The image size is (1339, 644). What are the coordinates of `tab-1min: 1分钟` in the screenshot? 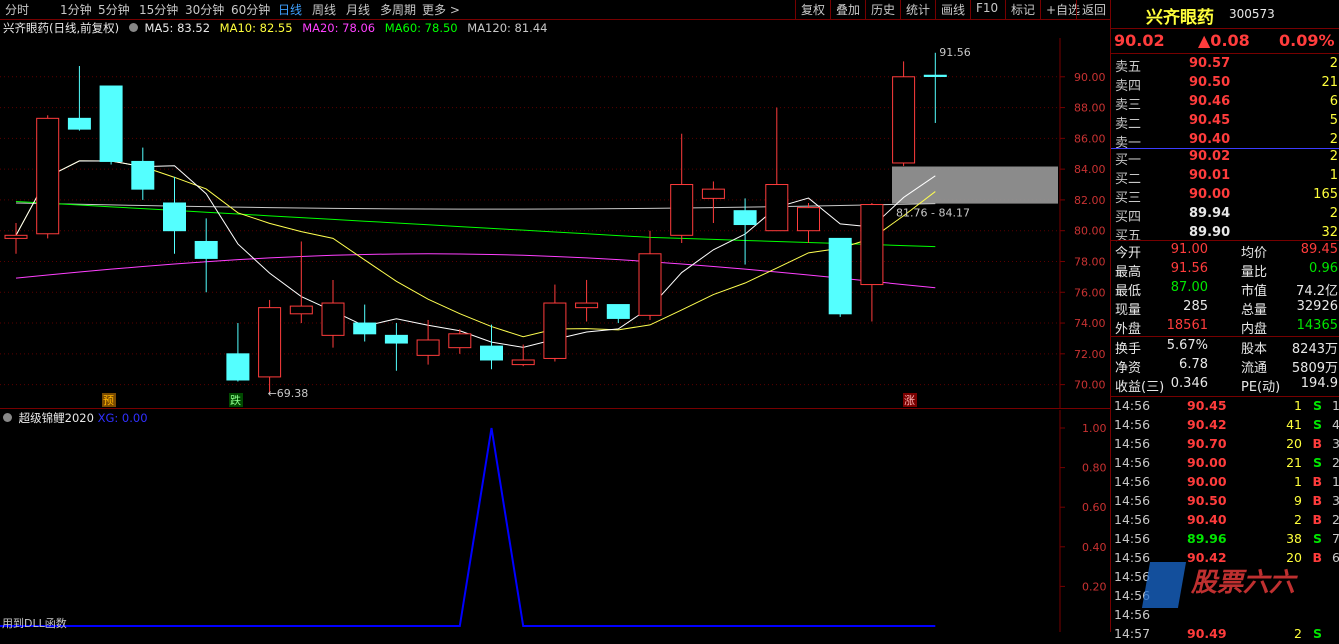 It's located at (76, 9).